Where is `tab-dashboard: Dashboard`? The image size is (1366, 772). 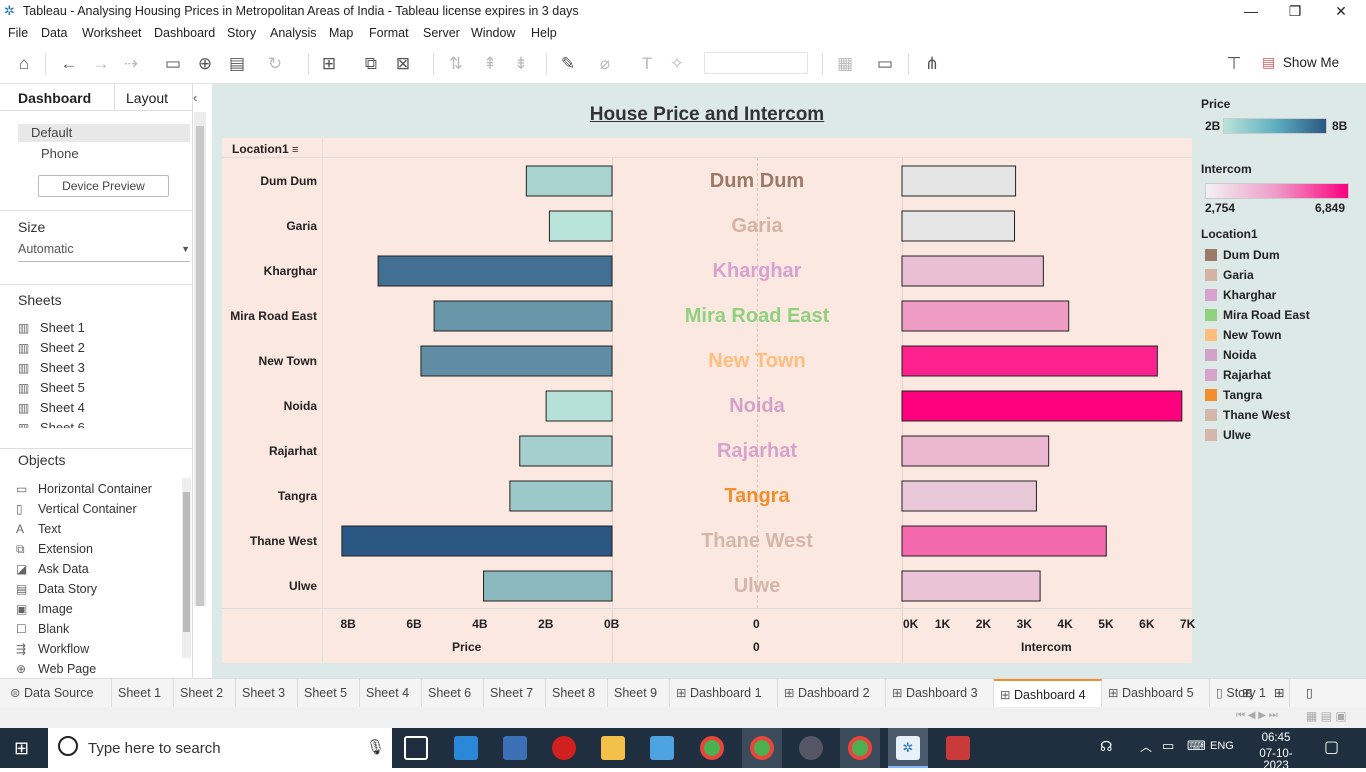 tab-dashboard: Dashboard is located at coordinates (54, 98).